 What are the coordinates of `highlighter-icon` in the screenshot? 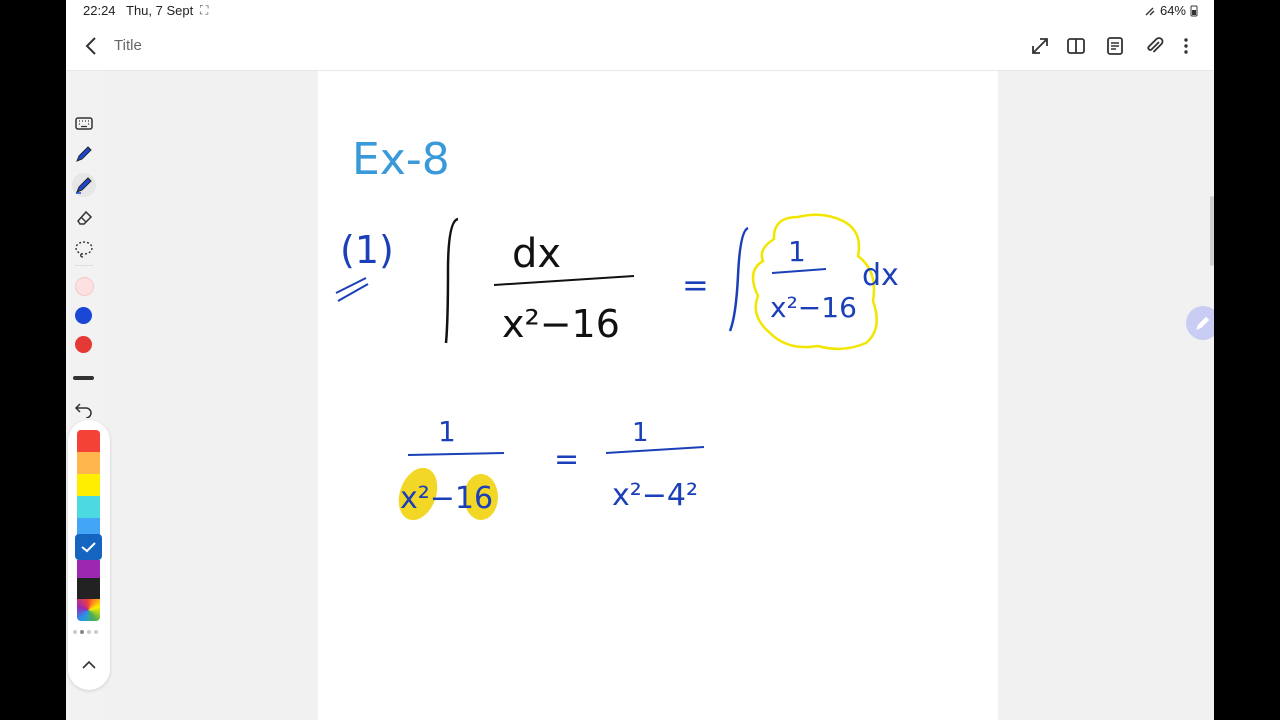 It's located at (84, 185).